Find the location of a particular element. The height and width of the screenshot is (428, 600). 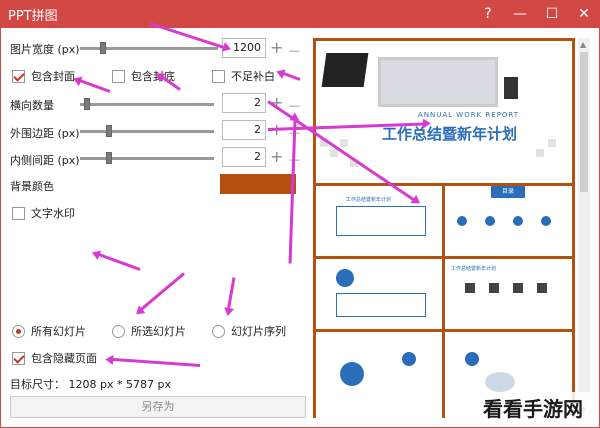

slide-5-title: 工作总结暨新年计划 is located at coordinates (474, 269).